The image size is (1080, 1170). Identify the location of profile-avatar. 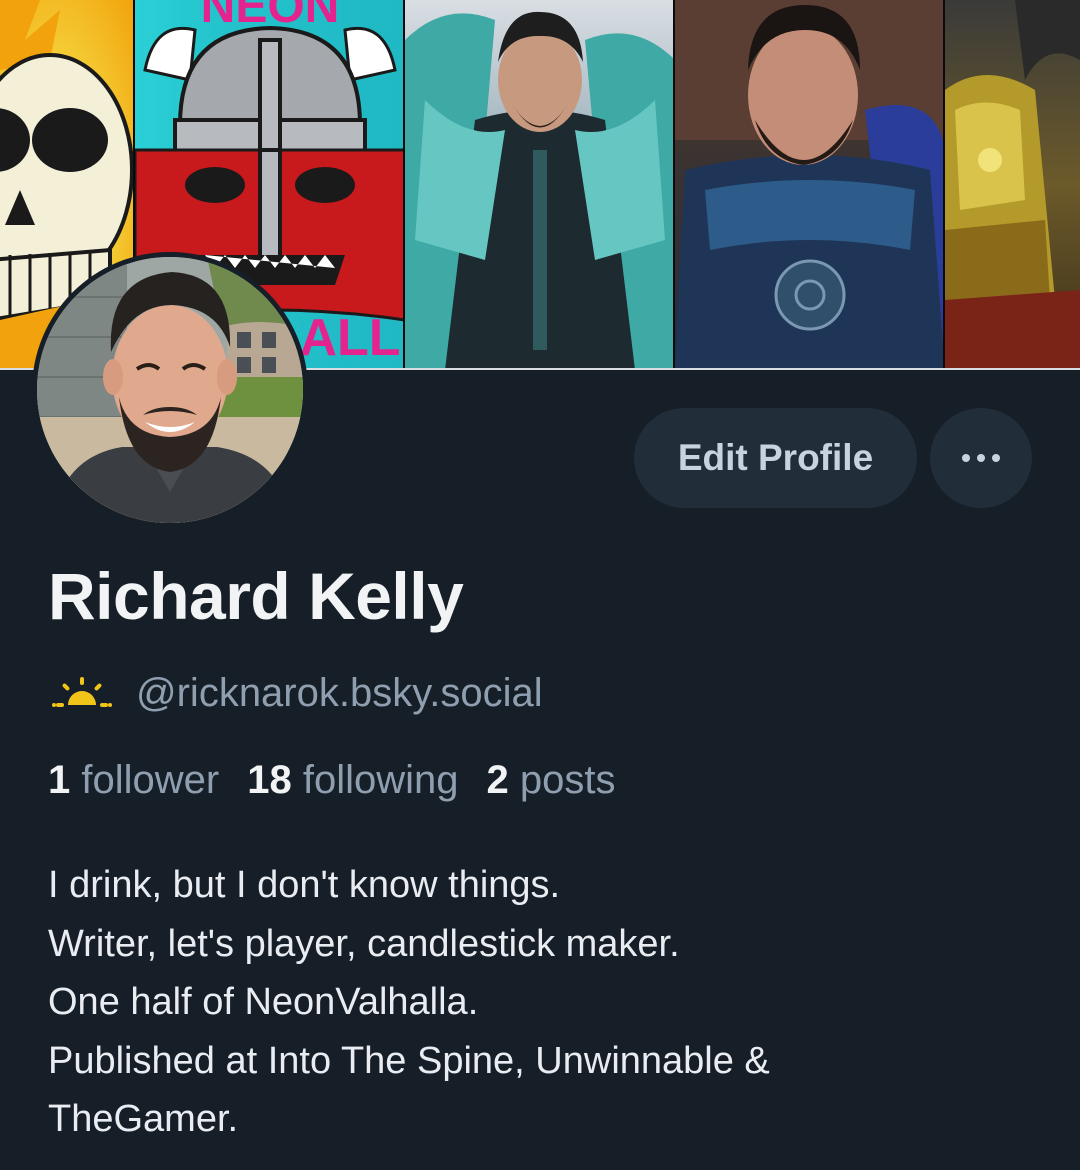
(170, 390).